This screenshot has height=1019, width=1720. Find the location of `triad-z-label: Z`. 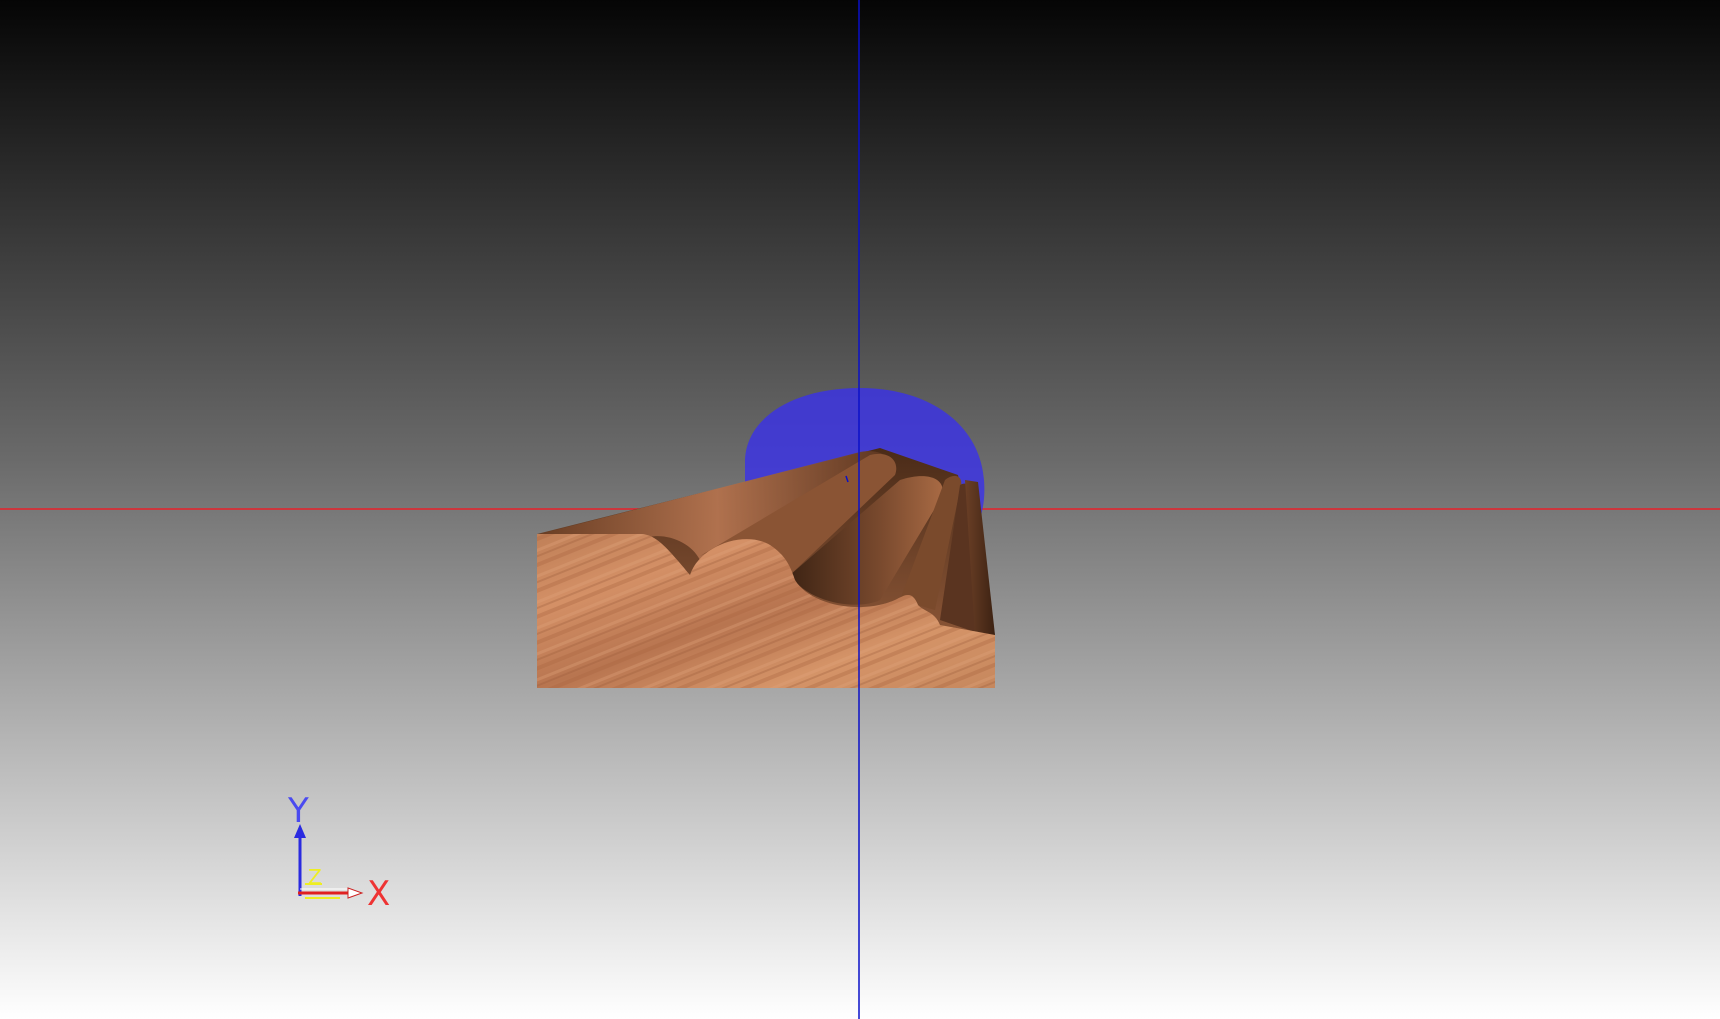

triad-z-label: Z is located at coordinates (315, 877).